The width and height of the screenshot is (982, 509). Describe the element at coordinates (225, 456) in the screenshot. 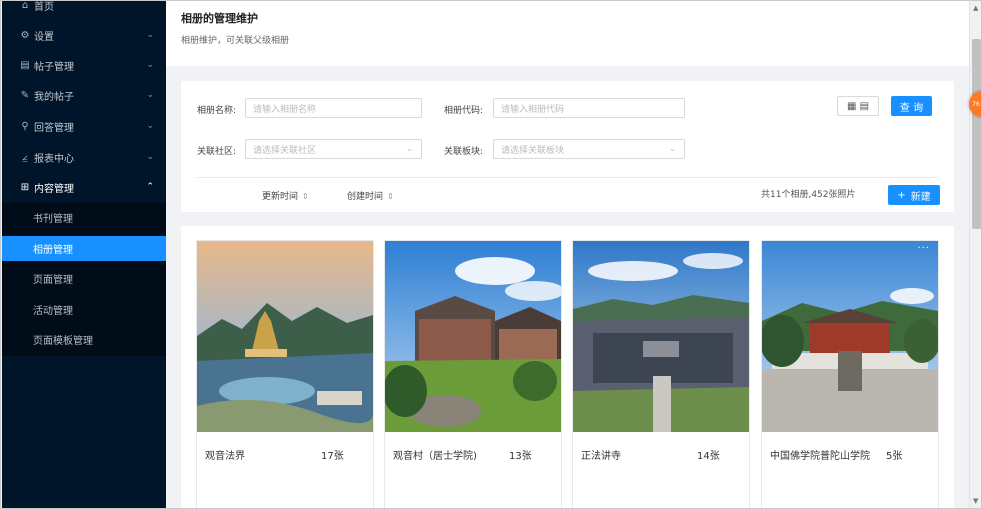

I see `album-name: 观音法界` at that location.